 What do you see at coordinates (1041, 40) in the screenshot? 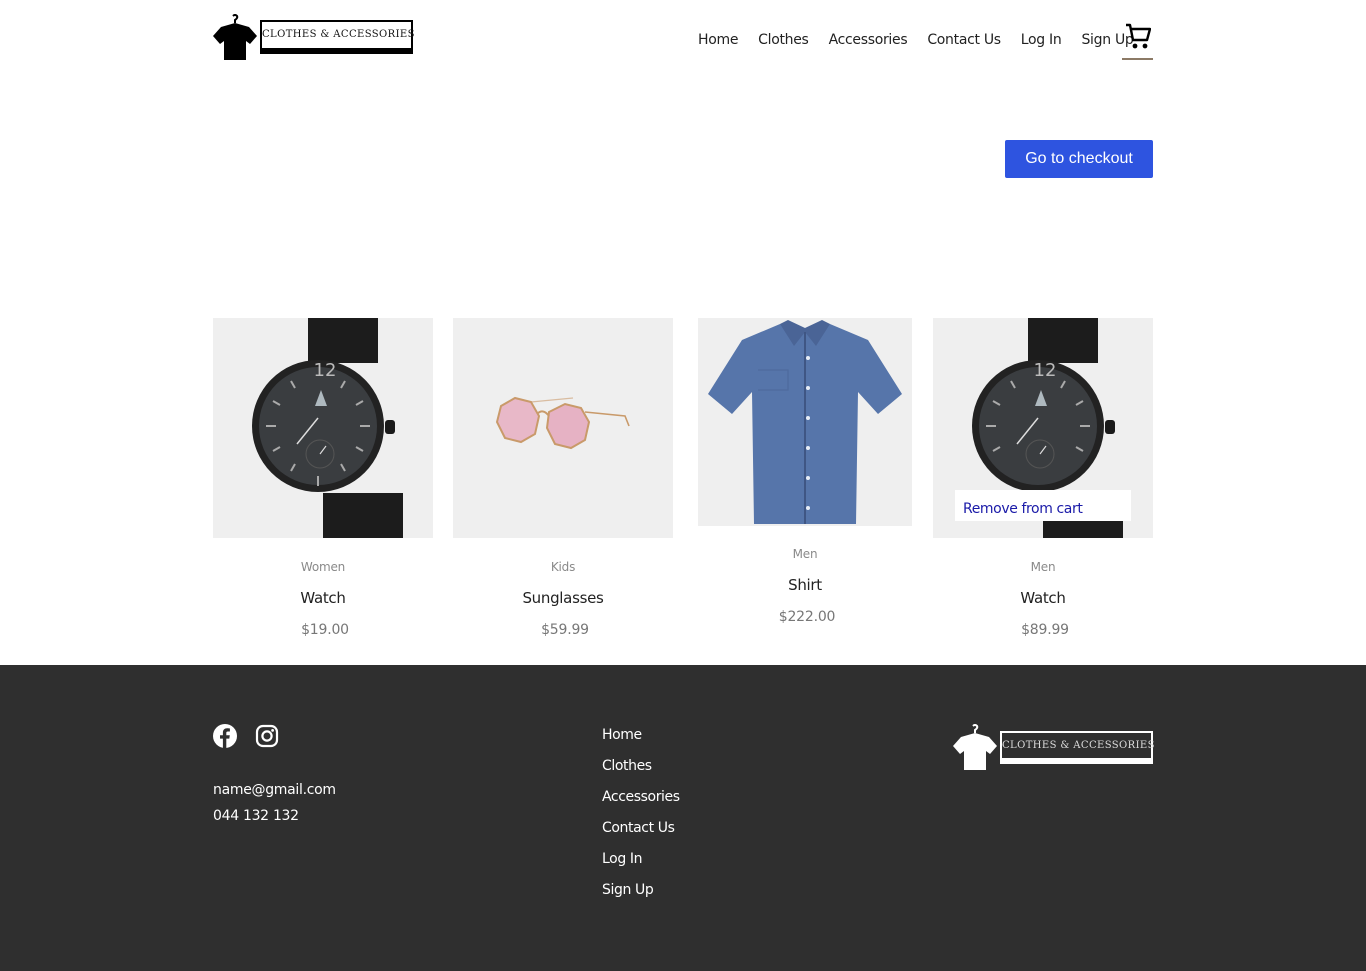
I see `nav-log-in: Log In` at bounding box center [1041, 40].